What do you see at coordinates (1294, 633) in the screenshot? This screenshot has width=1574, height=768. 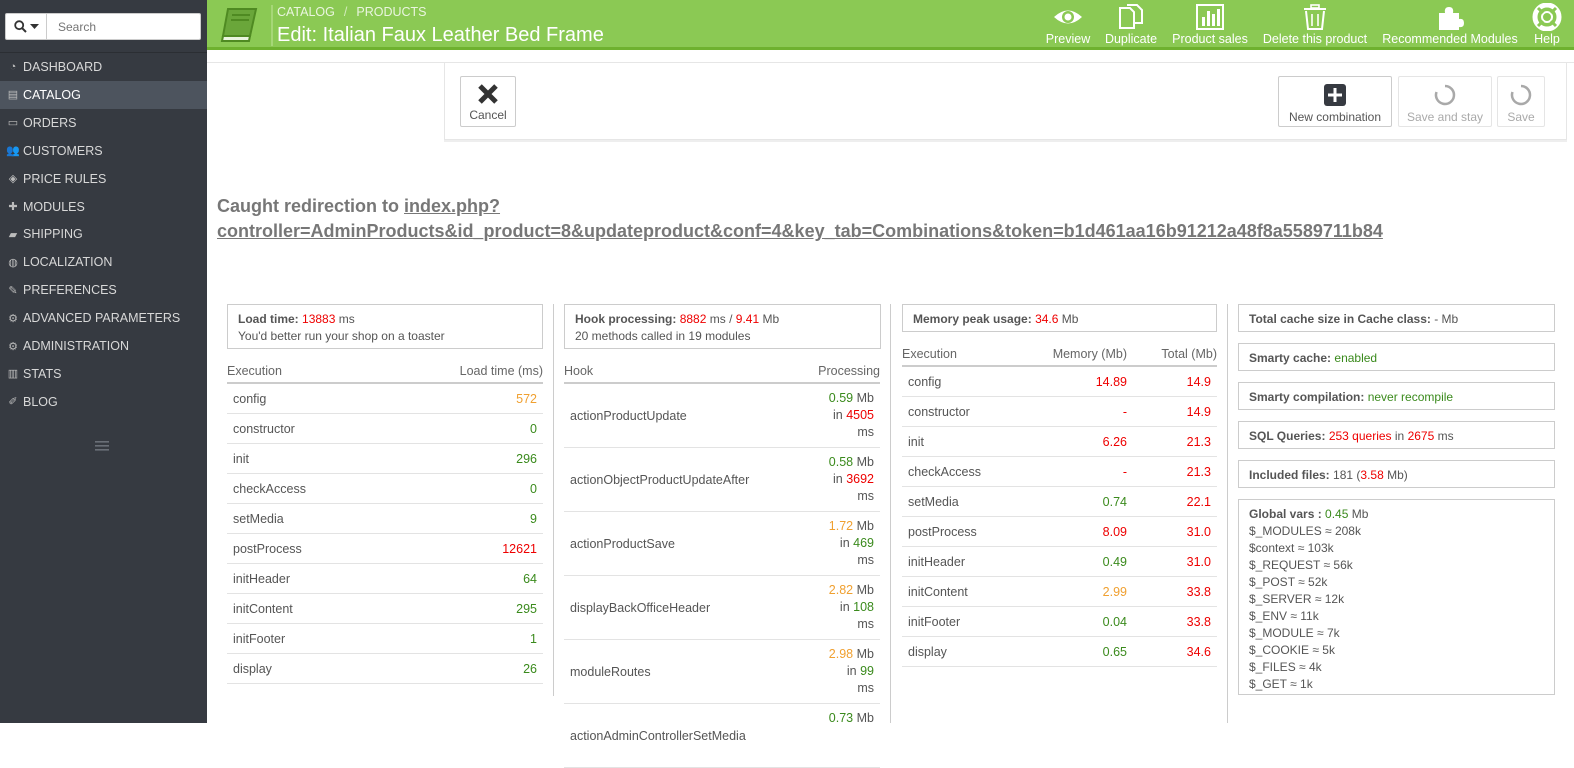 I see `global-var-item: $_MODULE ≈ 7k` at bounding box center [1294, 633].